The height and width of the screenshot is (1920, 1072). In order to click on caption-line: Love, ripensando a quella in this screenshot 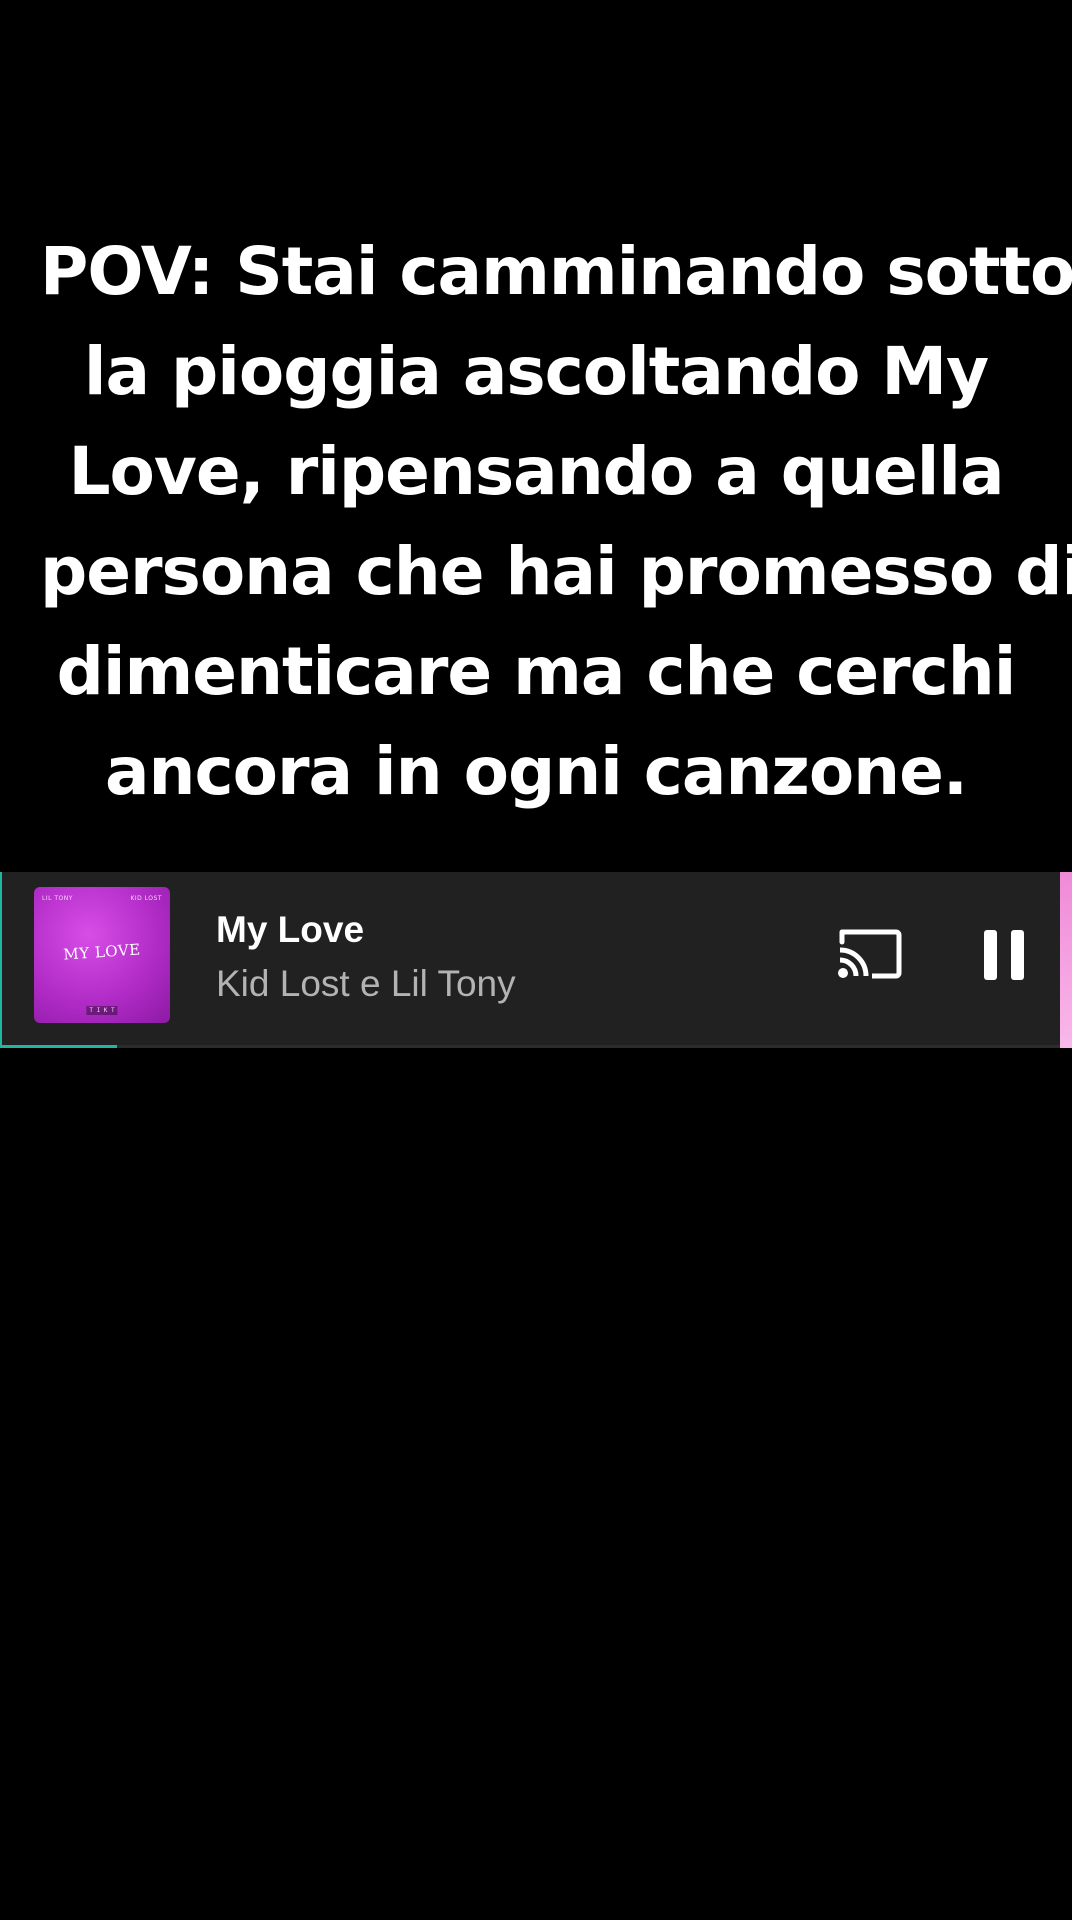, I will do `click(536, 471)`.